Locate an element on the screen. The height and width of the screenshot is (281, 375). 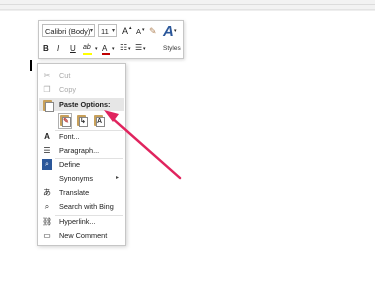
arrow-shaft is located at coordinates (145, 147).